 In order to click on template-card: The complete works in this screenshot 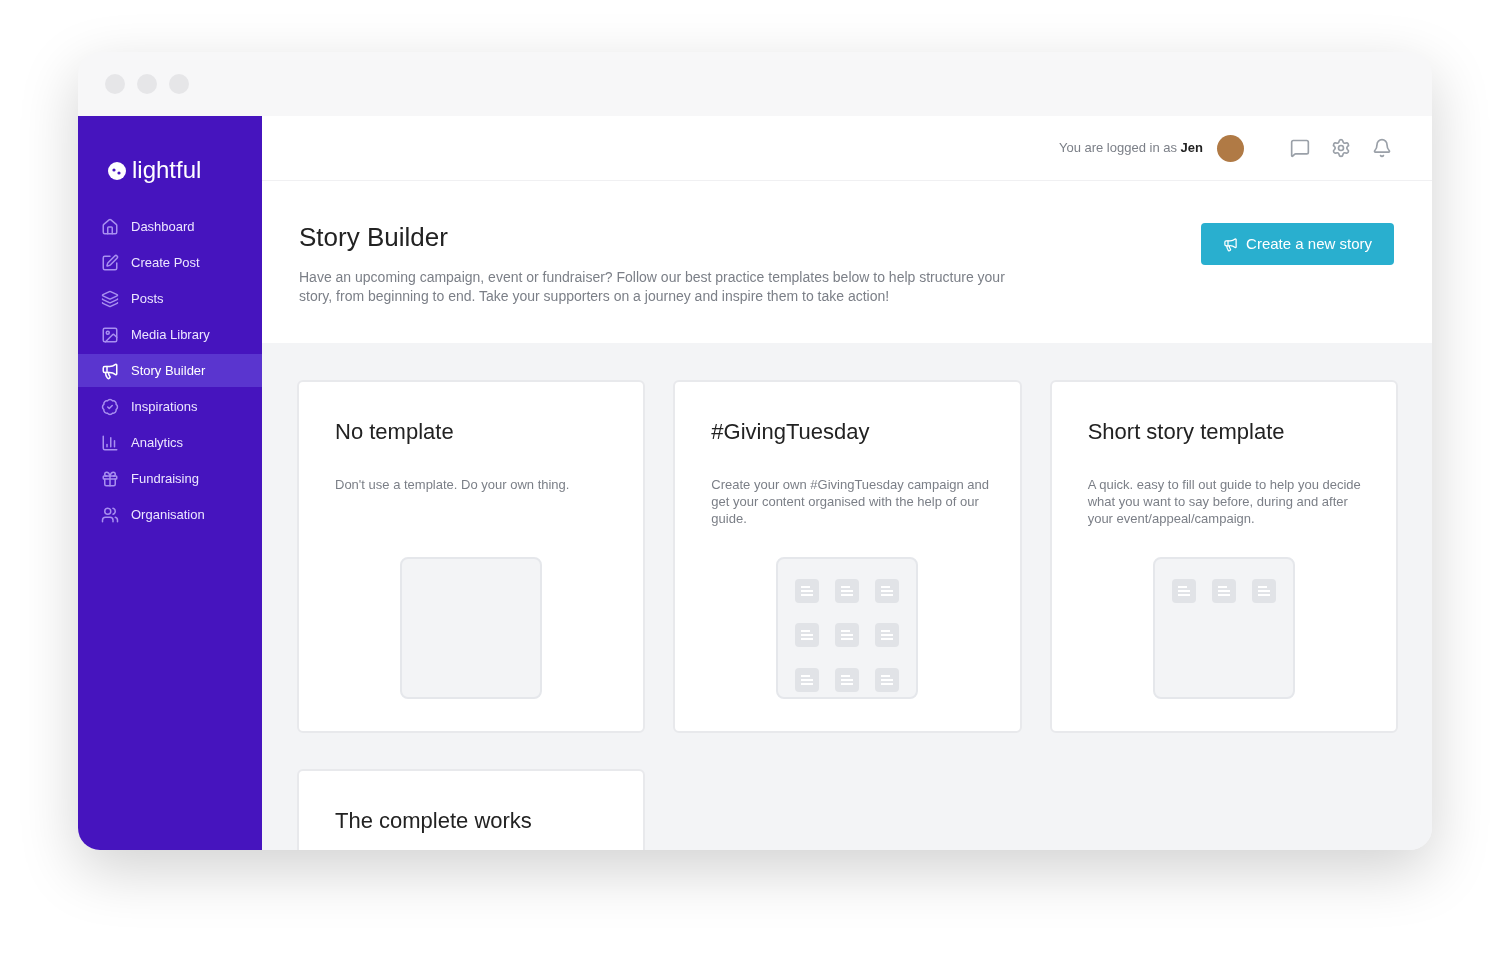, I will do `click(471, 809)`.